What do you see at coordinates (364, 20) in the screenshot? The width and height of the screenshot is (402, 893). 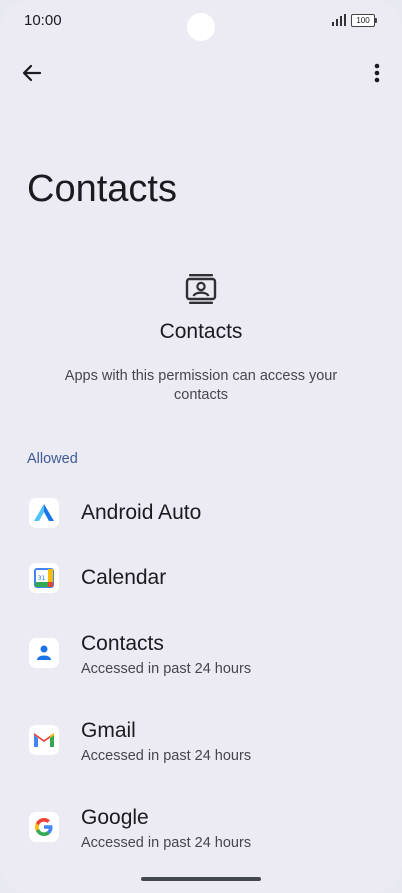 I see `battery-icon: 100` at bounding box center [364, 20].